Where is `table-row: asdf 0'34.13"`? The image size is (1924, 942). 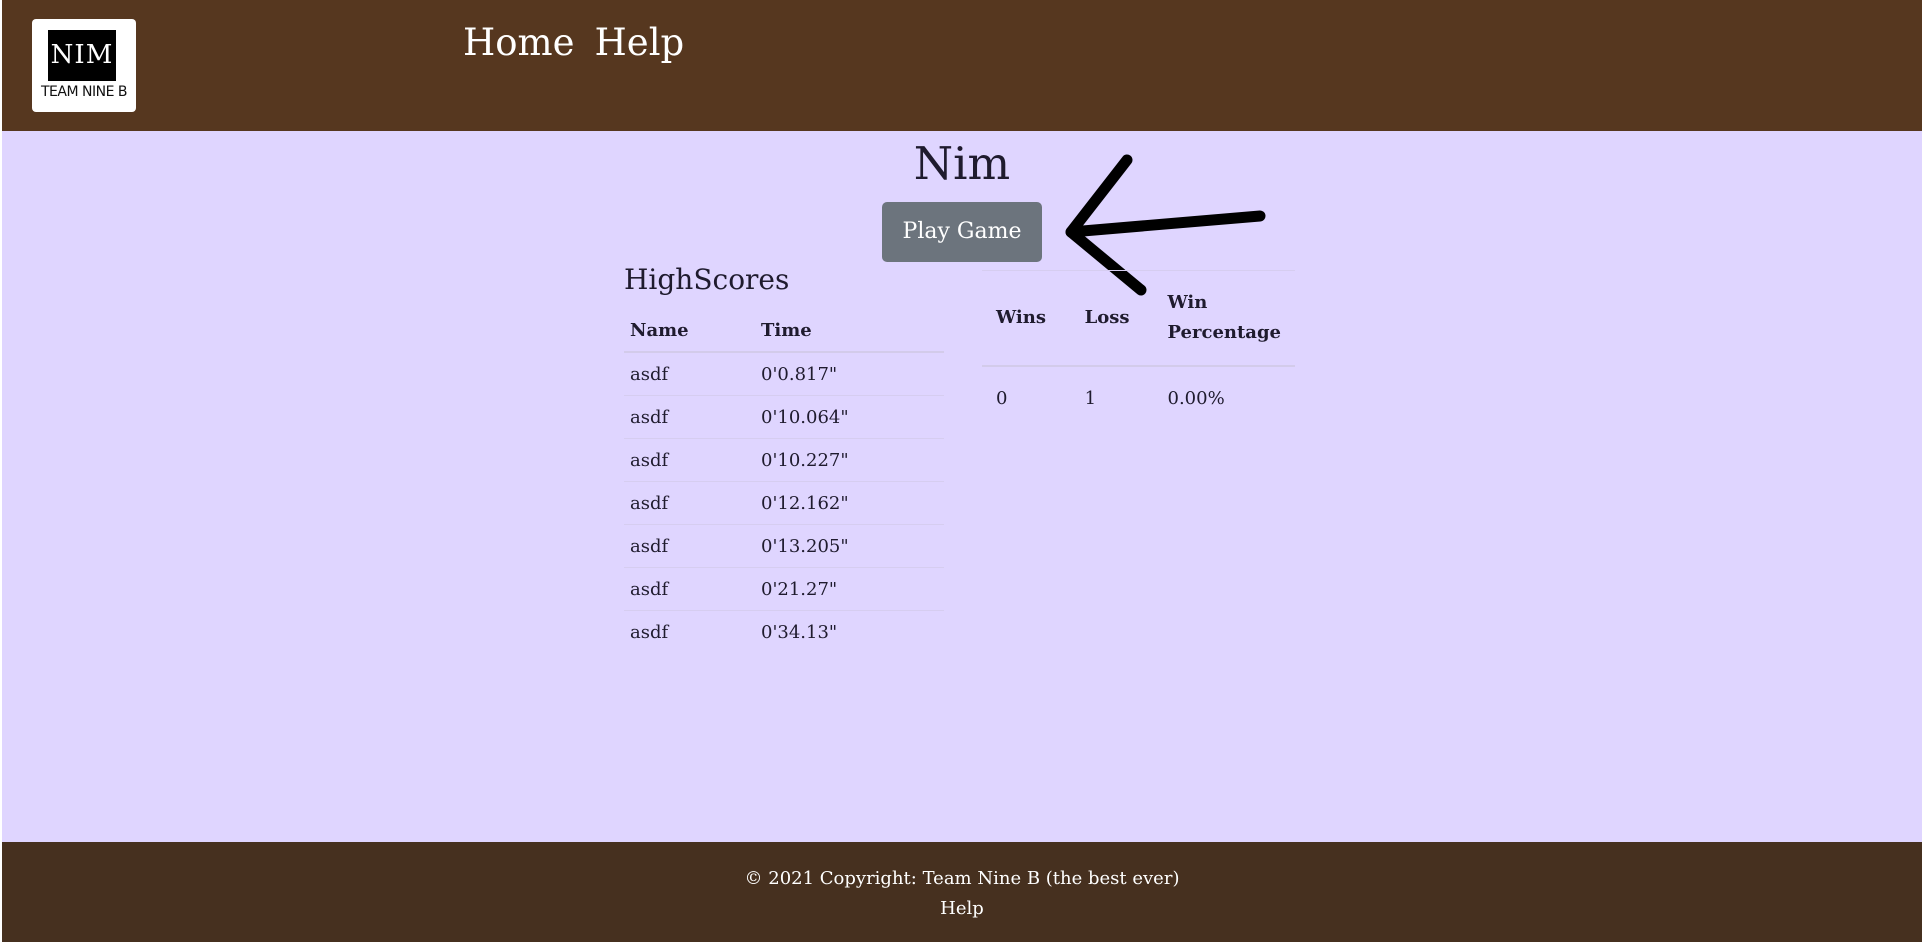 table-row: asdf 0'34.13" is located at coordinates (784, 631).